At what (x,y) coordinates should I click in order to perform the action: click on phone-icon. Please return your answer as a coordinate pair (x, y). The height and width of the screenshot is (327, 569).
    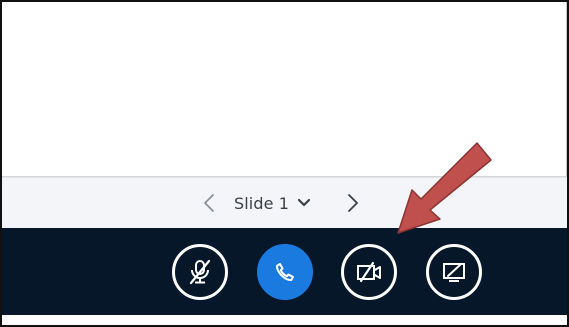
    Looking at the image, I should click on (285, 272).